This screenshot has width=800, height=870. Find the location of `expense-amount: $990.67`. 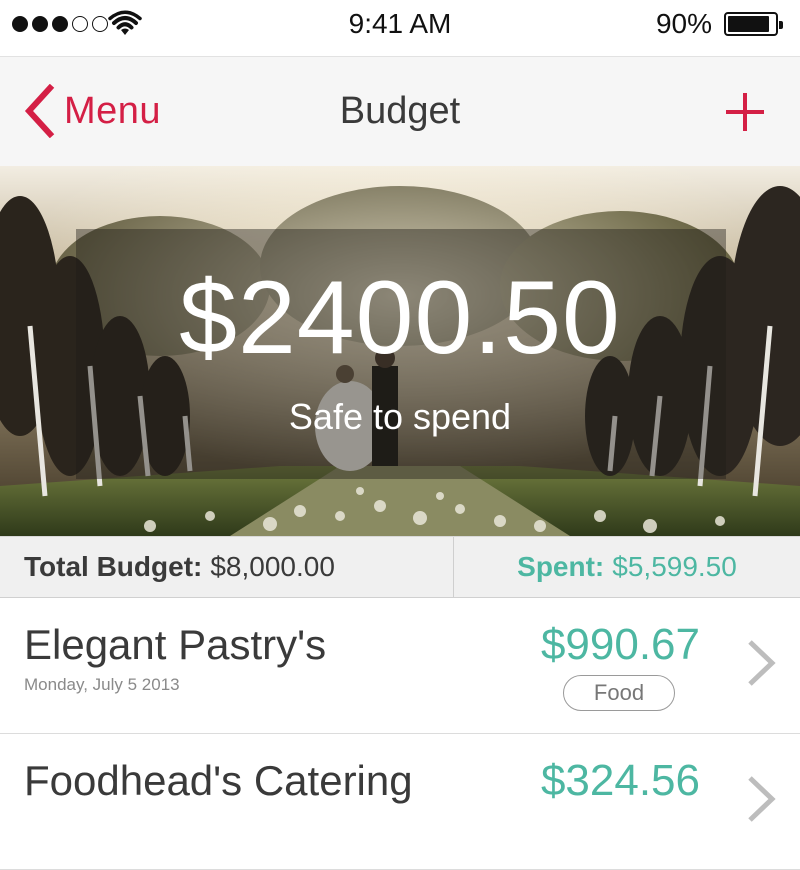

expense-amount: $990.67 is located at coordinates (620, 644).